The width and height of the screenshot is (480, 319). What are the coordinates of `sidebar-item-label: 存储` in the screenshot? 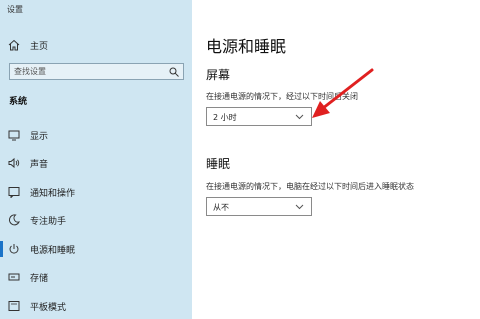 It's located at (39, 279).